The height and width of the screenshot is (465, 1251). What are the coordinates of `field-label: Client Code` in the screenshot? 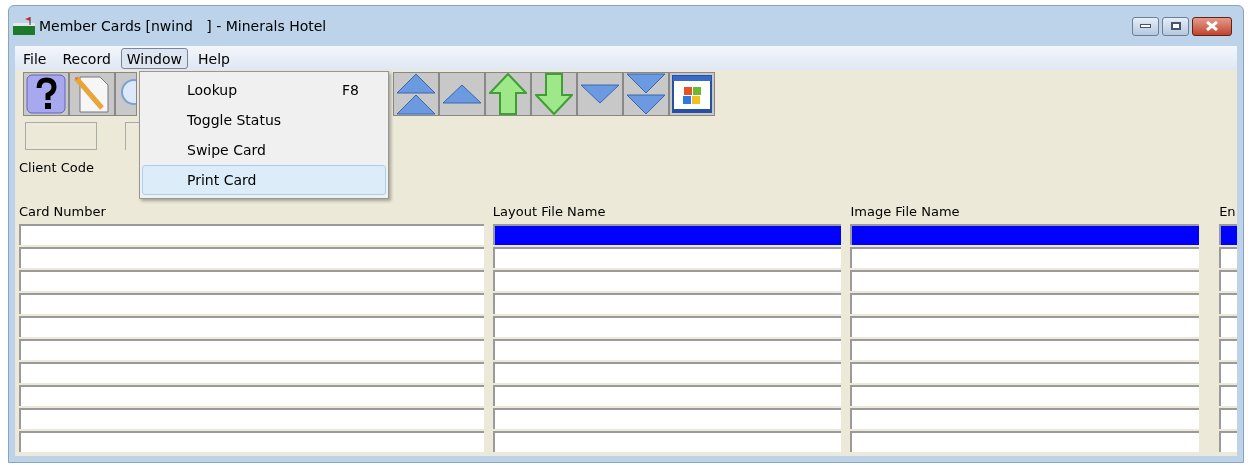 It's located at (57, 168).